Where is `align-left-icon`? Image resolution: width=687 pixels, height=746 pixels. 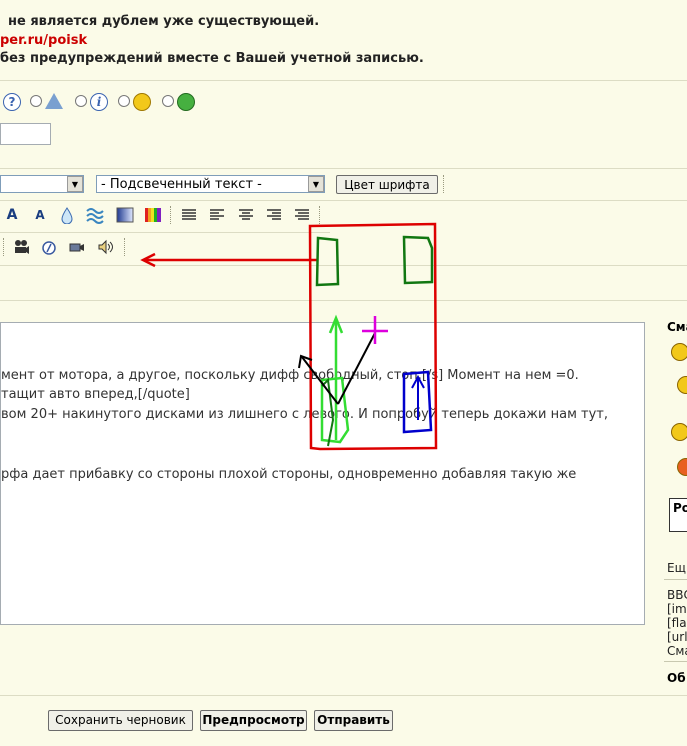
align-left-icon is located at coordinates (217, 215).